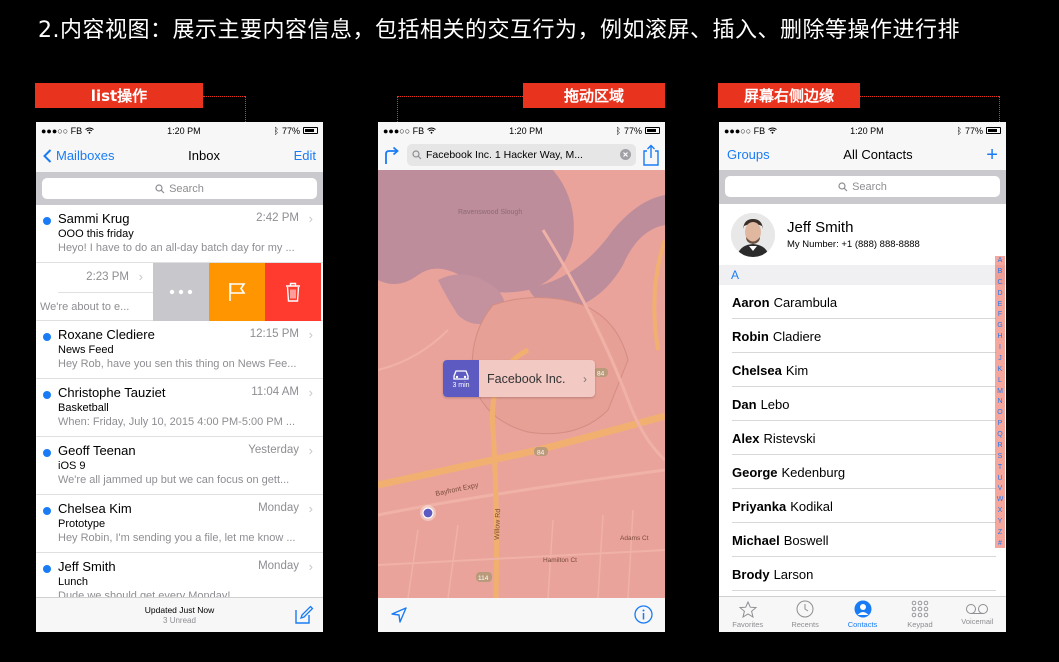  I want to click on tab-recents: Recents, so click(804, 614).